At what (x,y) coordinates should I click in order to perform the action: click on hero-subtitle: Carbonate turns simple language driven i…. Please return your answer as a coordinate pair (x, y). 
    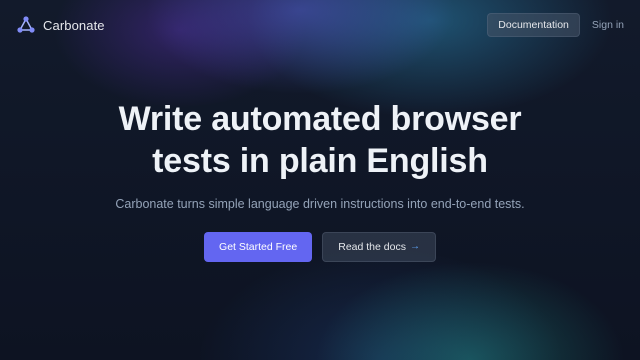
    Looking at the image, I should click on (320, 204).